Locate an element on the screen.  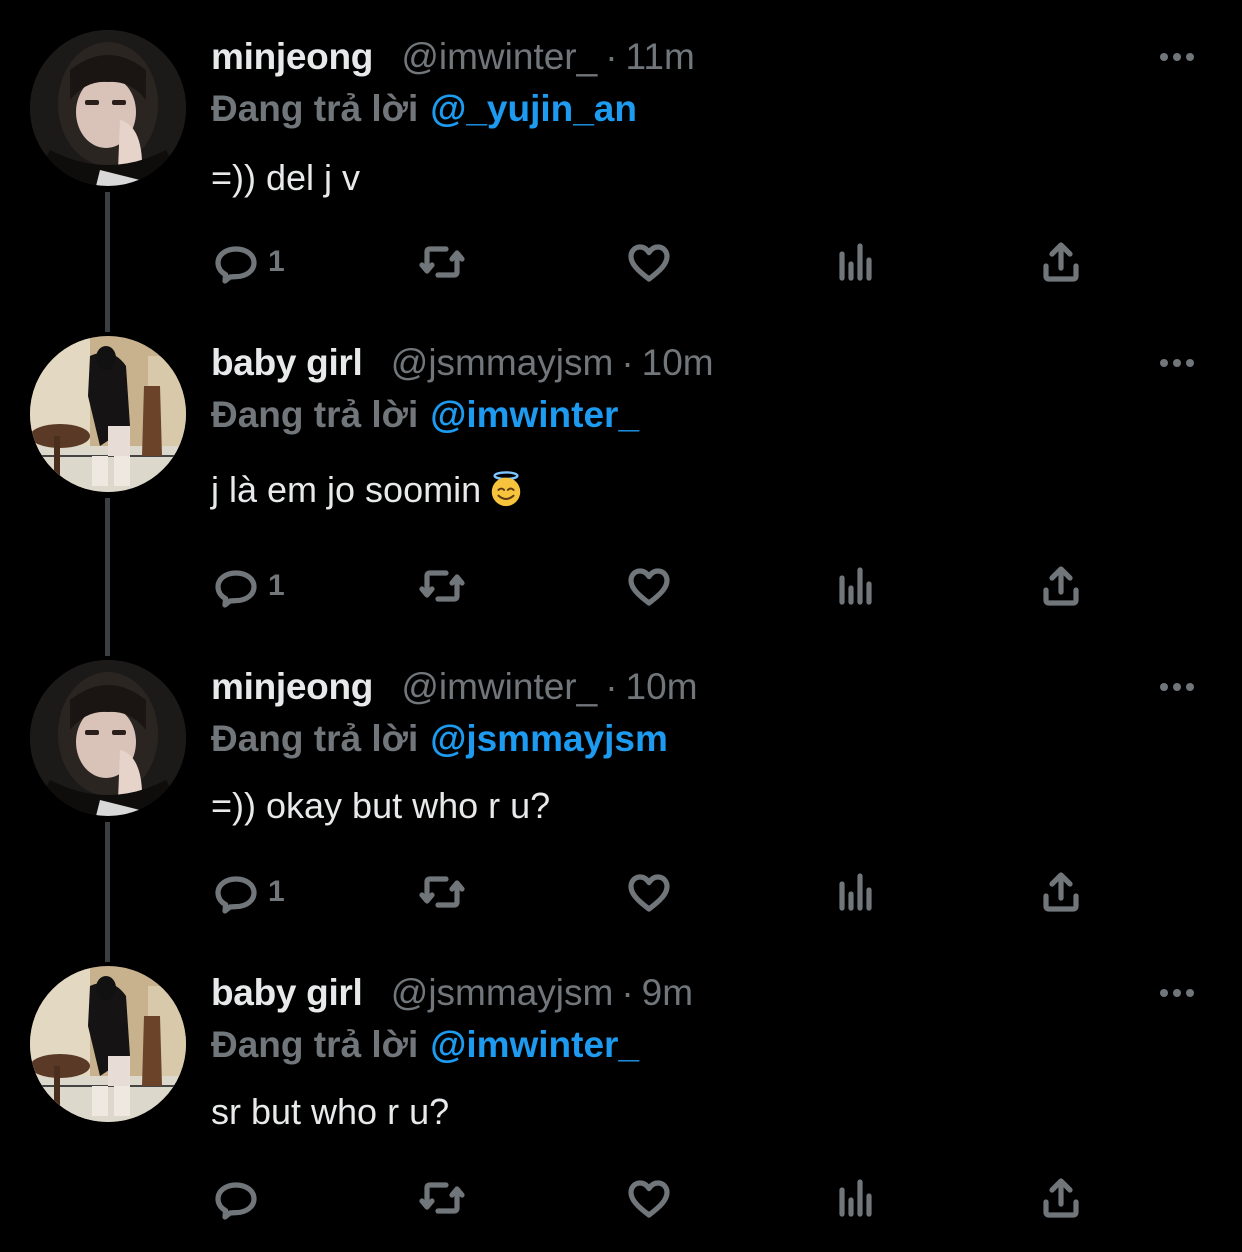
replying-to: Đang trả lời @_yujin_an is located at coordinates (424, 109).